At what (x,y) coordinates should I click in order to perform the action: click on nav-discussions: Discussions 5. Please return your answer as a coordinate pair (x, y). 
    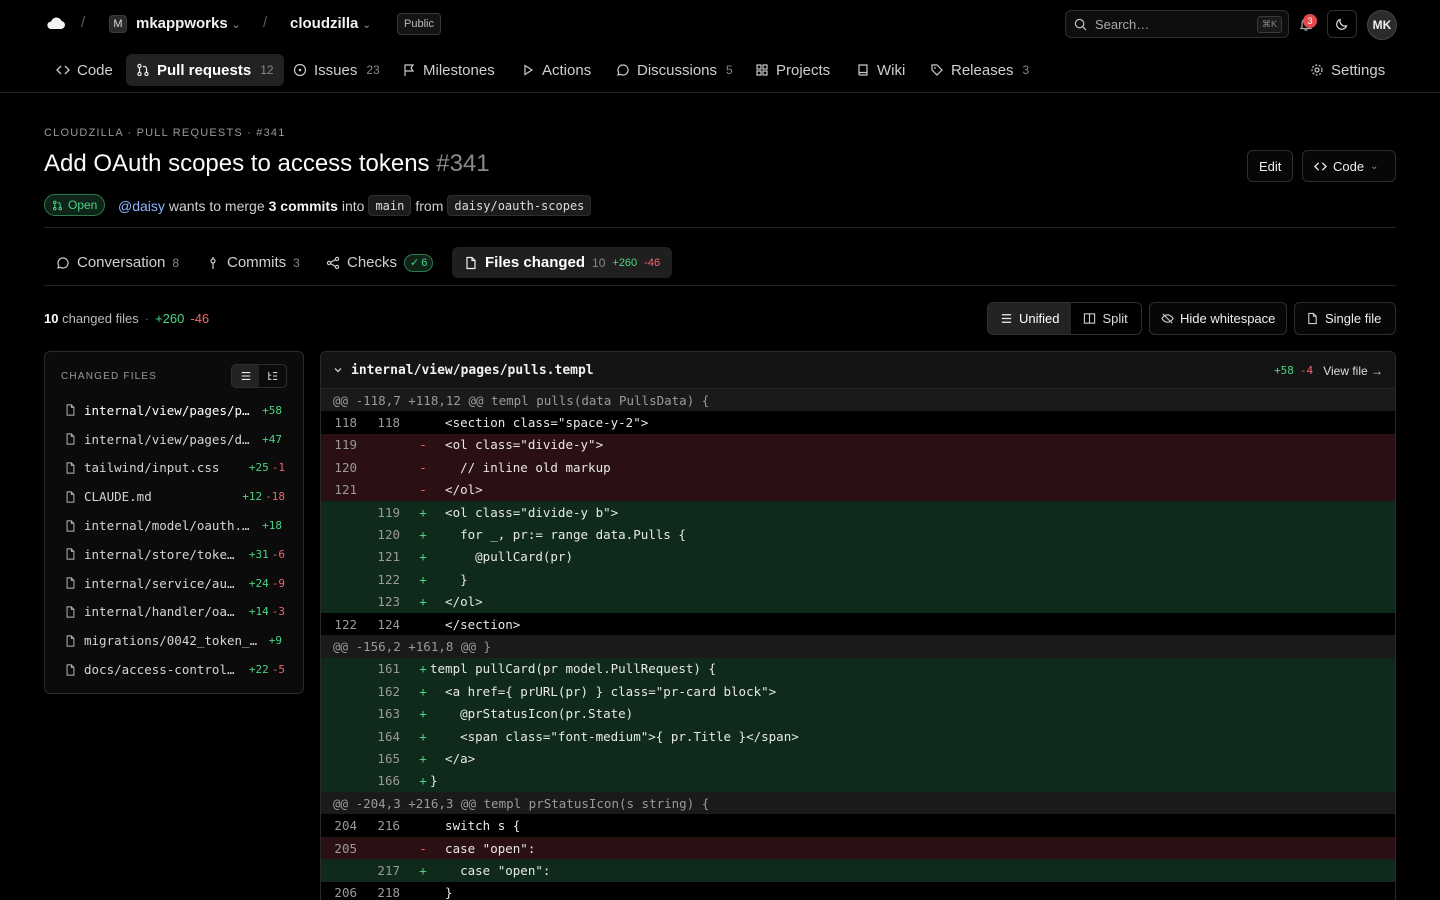
    Looking at the image, I should click on (674, 70).